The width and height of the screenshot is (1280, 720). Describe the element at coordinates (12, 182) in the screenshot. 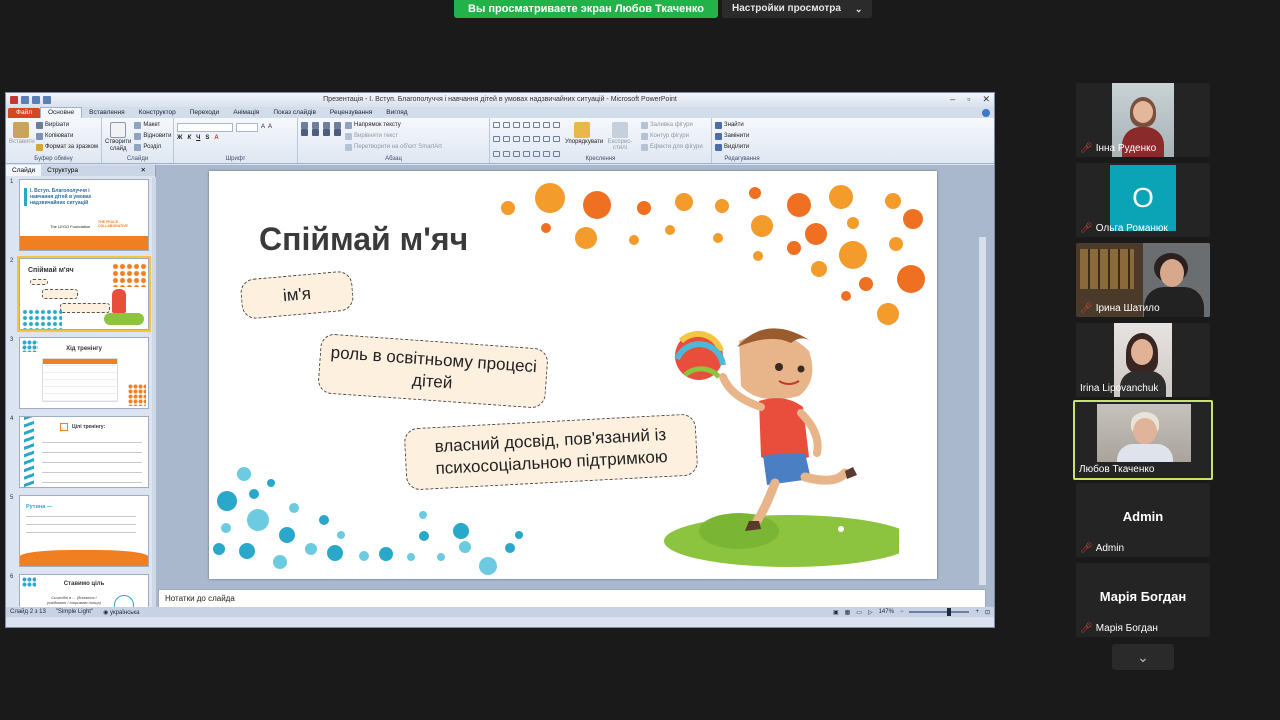

I see `thumb-number: 1` at that location.